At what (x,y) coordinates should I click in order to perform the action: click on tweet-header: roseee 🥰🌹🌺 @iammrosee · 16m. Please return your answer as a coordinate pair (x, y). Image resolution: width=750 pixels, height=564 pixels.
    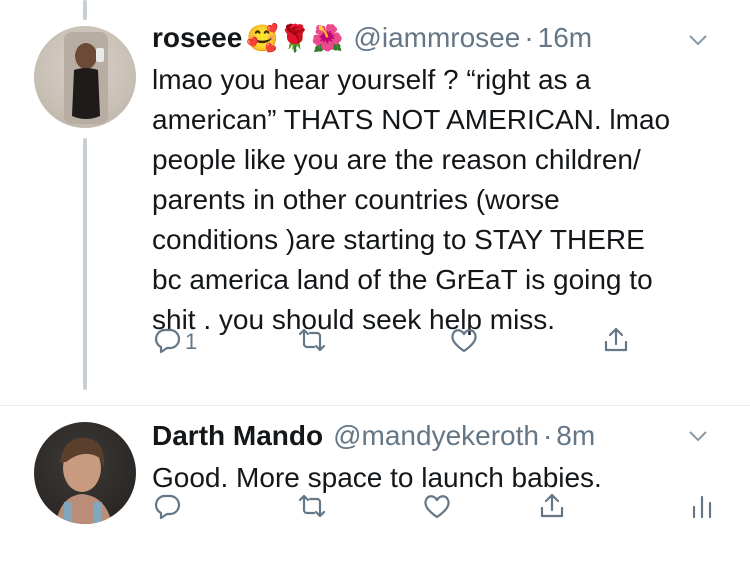
    Looking at the image, I should click on (431, 38).